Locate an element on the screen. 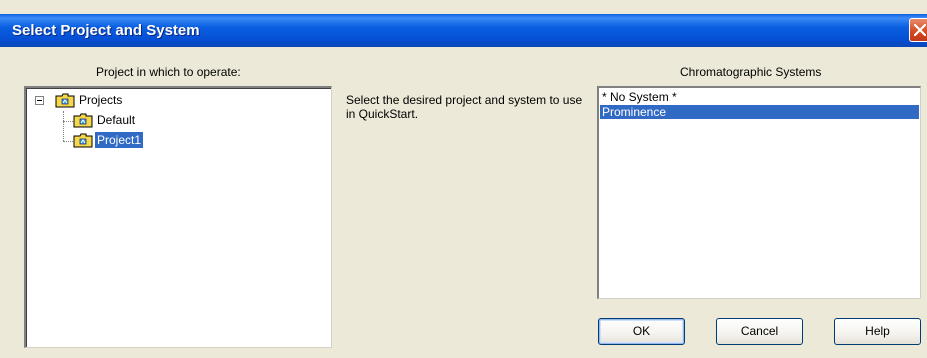  minus-expander-icon is located at coordinates (39, 100).